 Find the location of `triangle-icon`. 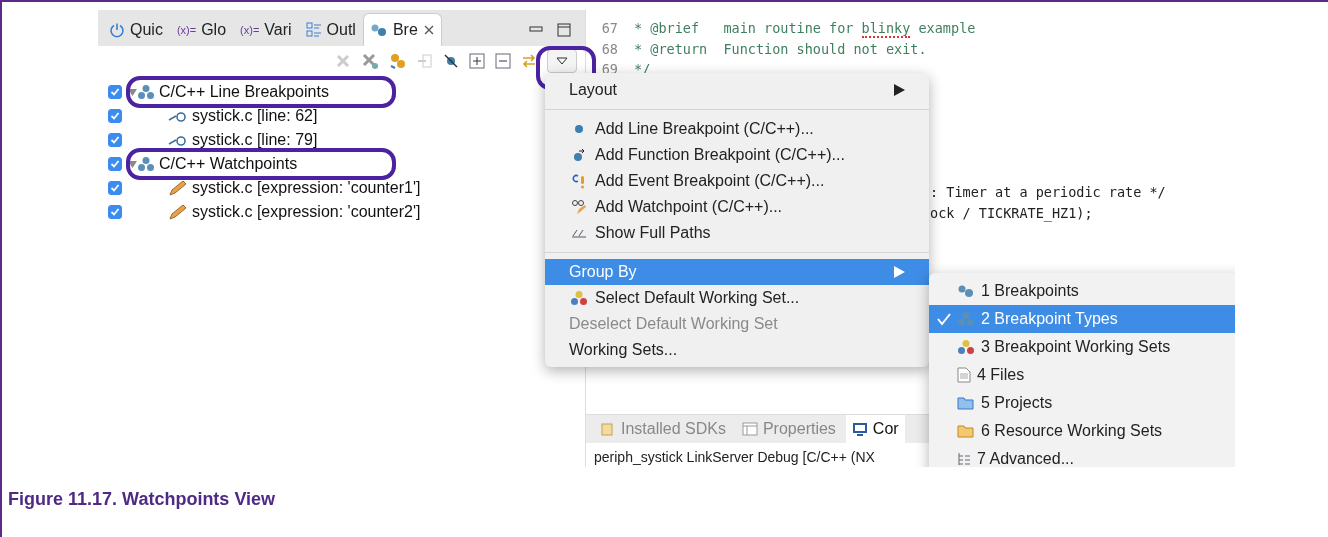

triangle-icon is located at coordinates (562, 61).